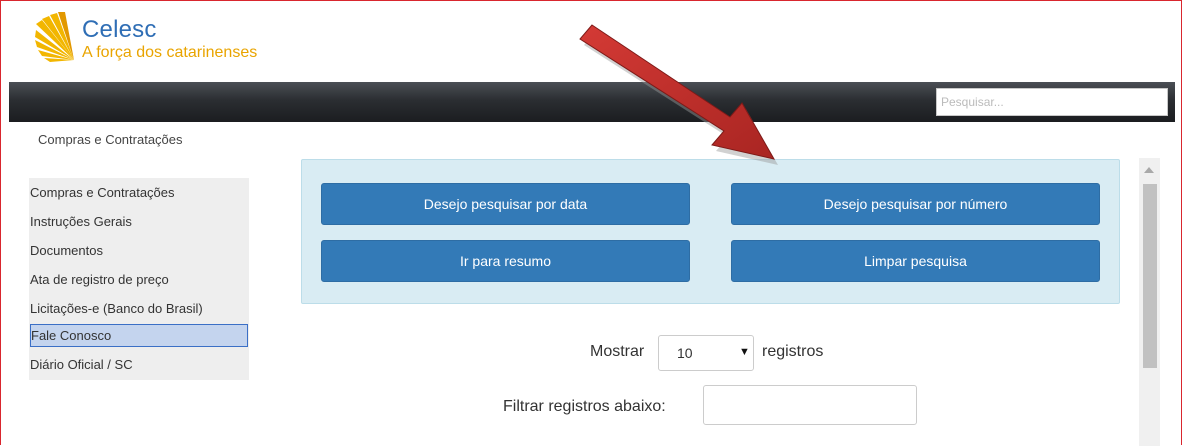  What do you see at coordinates (685, 353) in the screenshot?
I see `page-length-value: 10` at bounding box center [685, 353].